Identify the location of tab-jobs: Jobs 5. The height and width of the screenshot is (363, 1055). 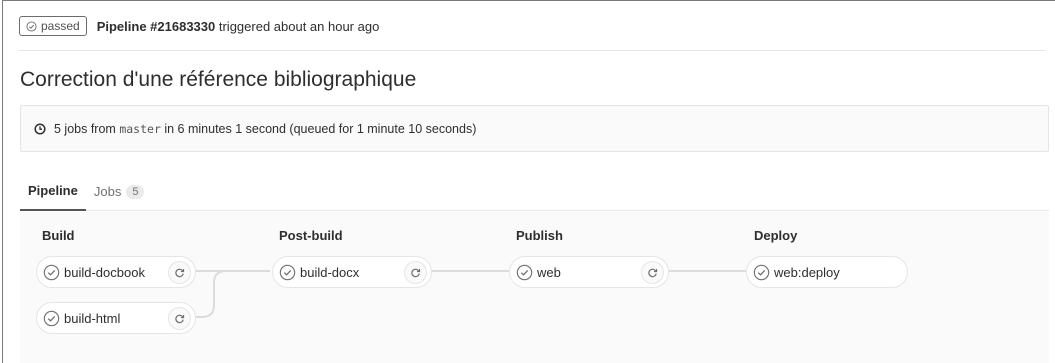
(119, 191).